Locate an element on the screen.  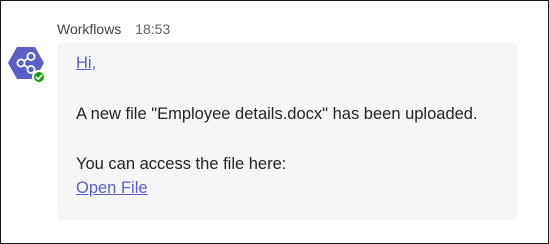
message-timestamp: 18:53 is located at coordinates (153, 29).